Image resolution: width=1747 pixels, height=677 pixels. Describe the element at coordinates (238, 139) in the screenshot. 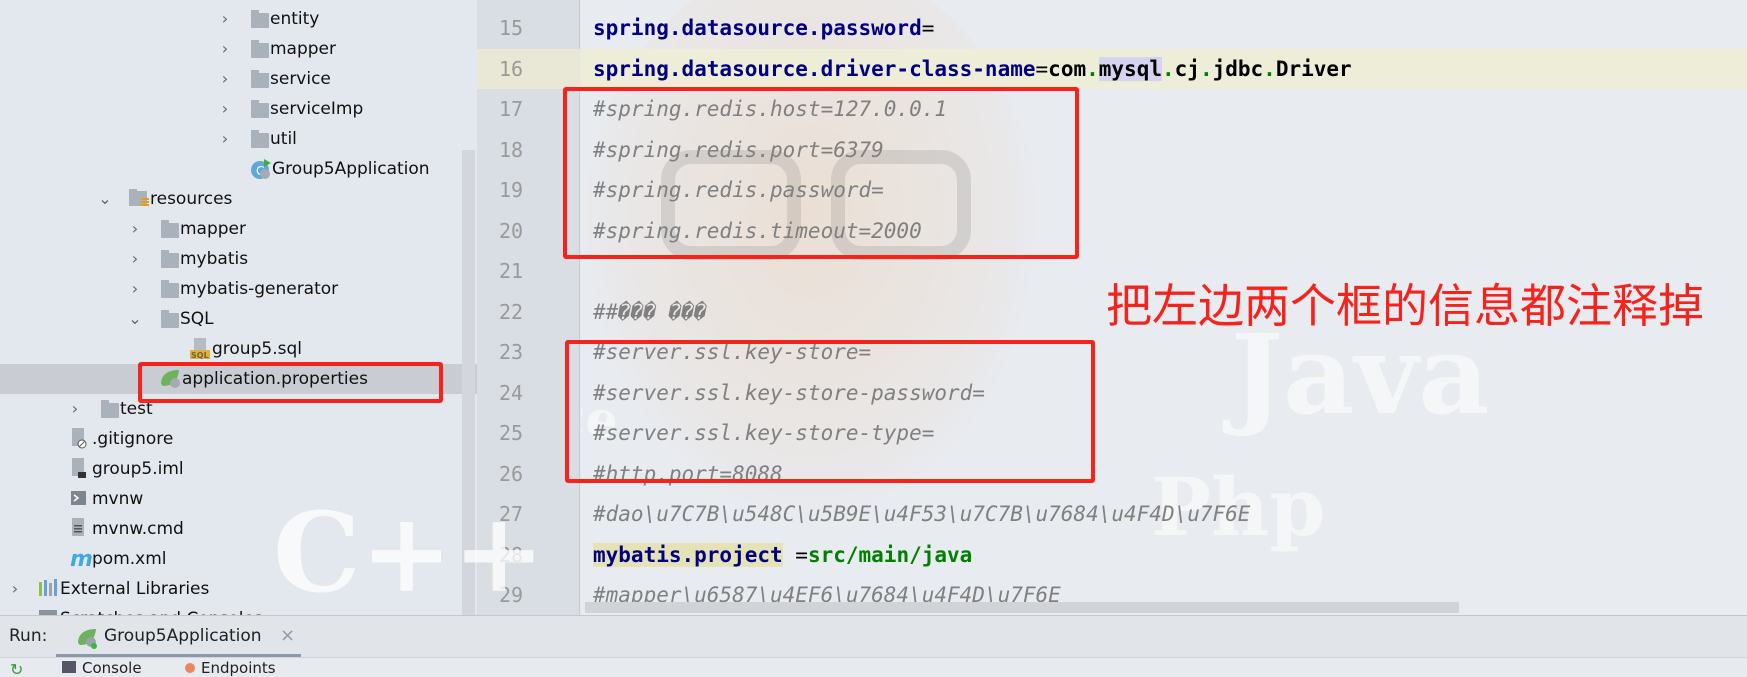

I see `tree-item: › util` at that location.